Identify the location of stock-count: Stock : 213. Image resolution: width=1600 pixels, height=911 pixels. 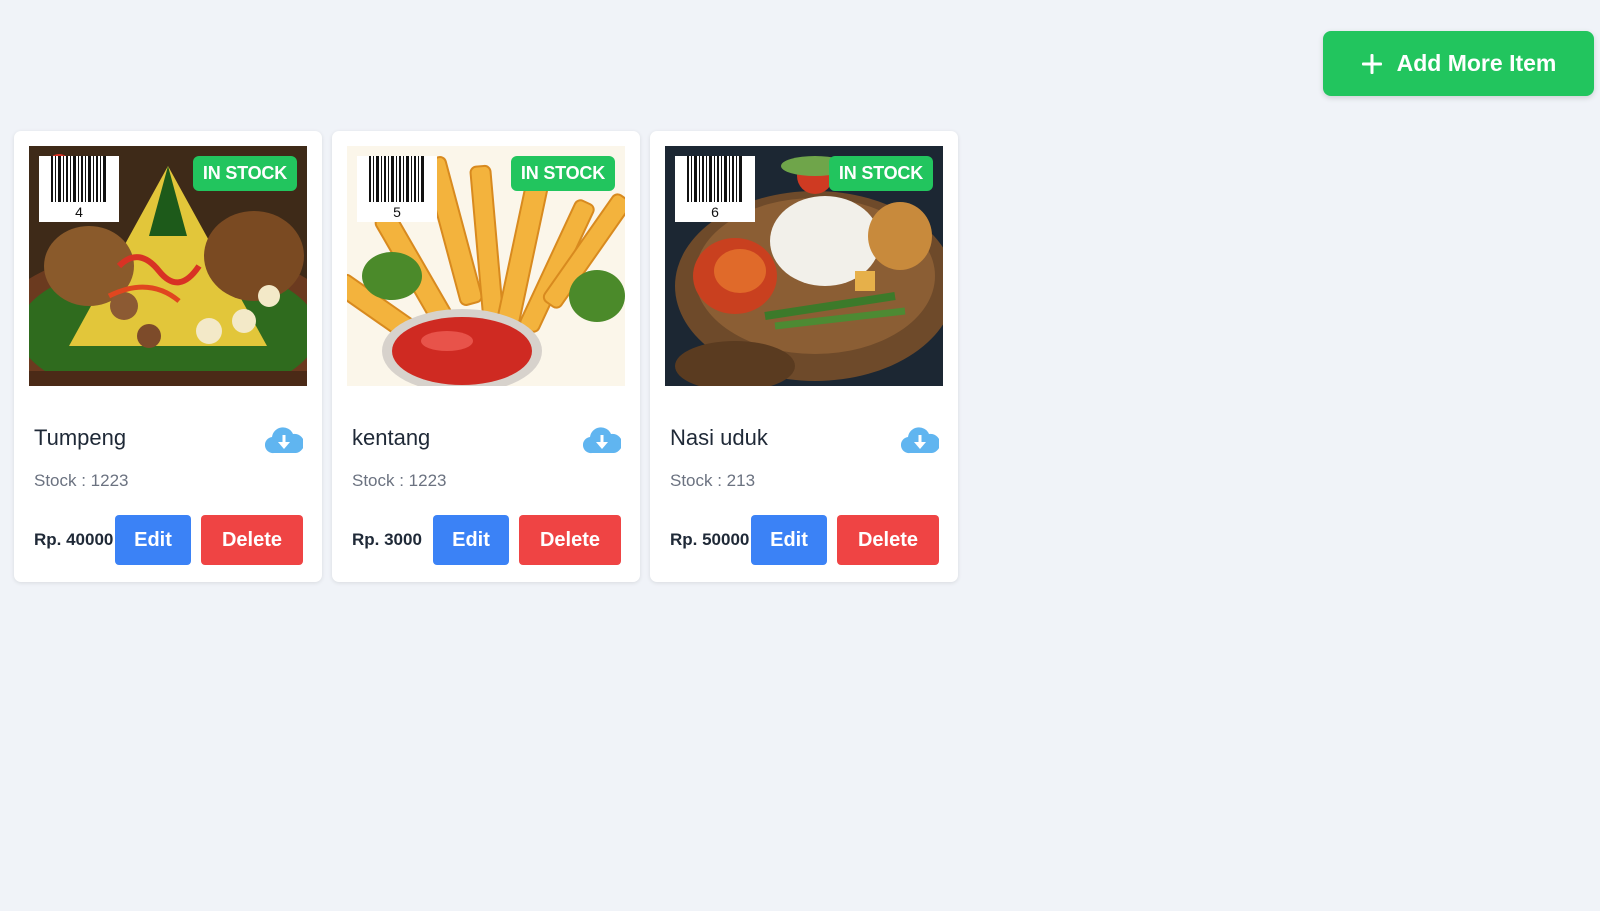
(713, 480).